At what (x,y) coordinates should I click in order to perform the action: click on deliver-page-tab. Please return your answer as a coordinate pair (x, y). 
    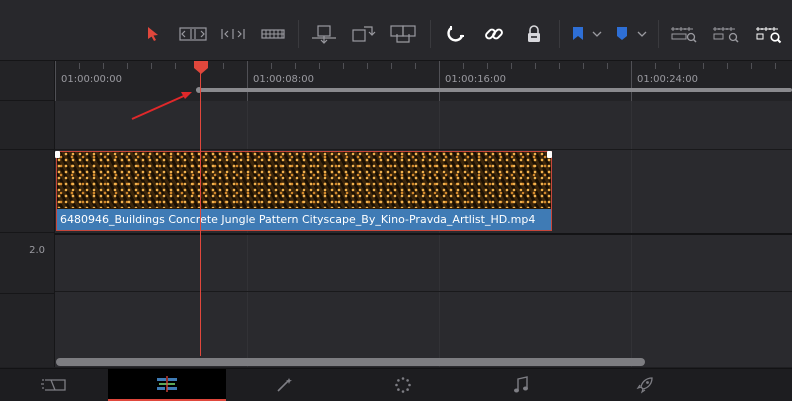
    Looking at the image, I should click on (645, 385).